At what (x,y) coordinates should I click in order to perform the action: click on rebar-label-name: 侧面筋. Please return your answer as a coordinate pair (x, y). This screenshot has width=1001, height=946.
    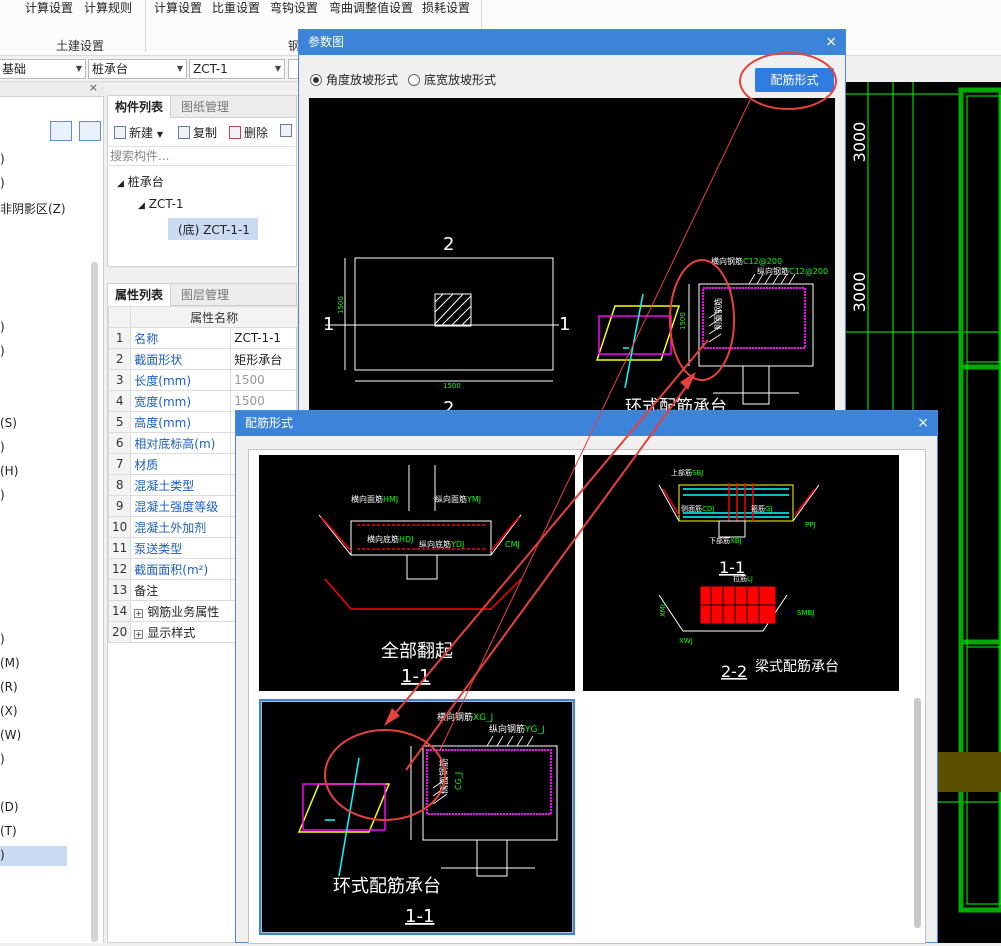
    Looking at the image, I should click on (691, 508).